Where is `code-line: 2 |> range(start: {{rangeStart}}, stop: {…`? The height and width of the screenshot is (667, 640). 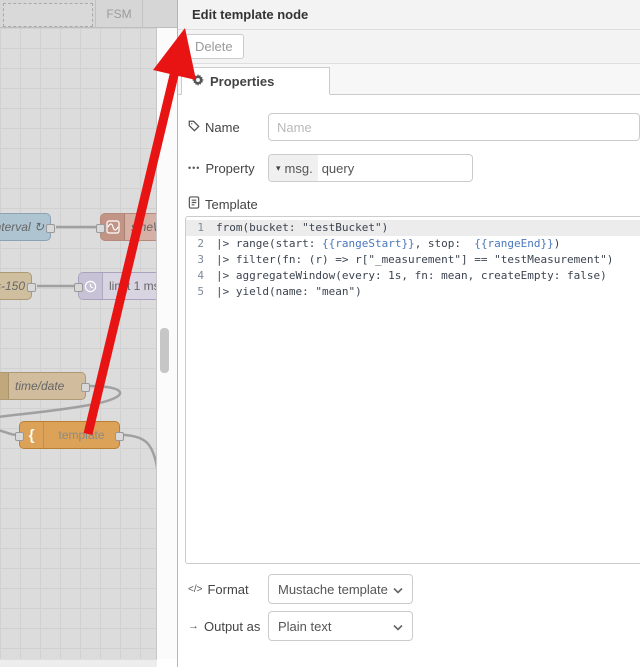
code-line: 2 |> range(start: {{rangeStart}}, stop: {… is located at coordinates (413, 244).